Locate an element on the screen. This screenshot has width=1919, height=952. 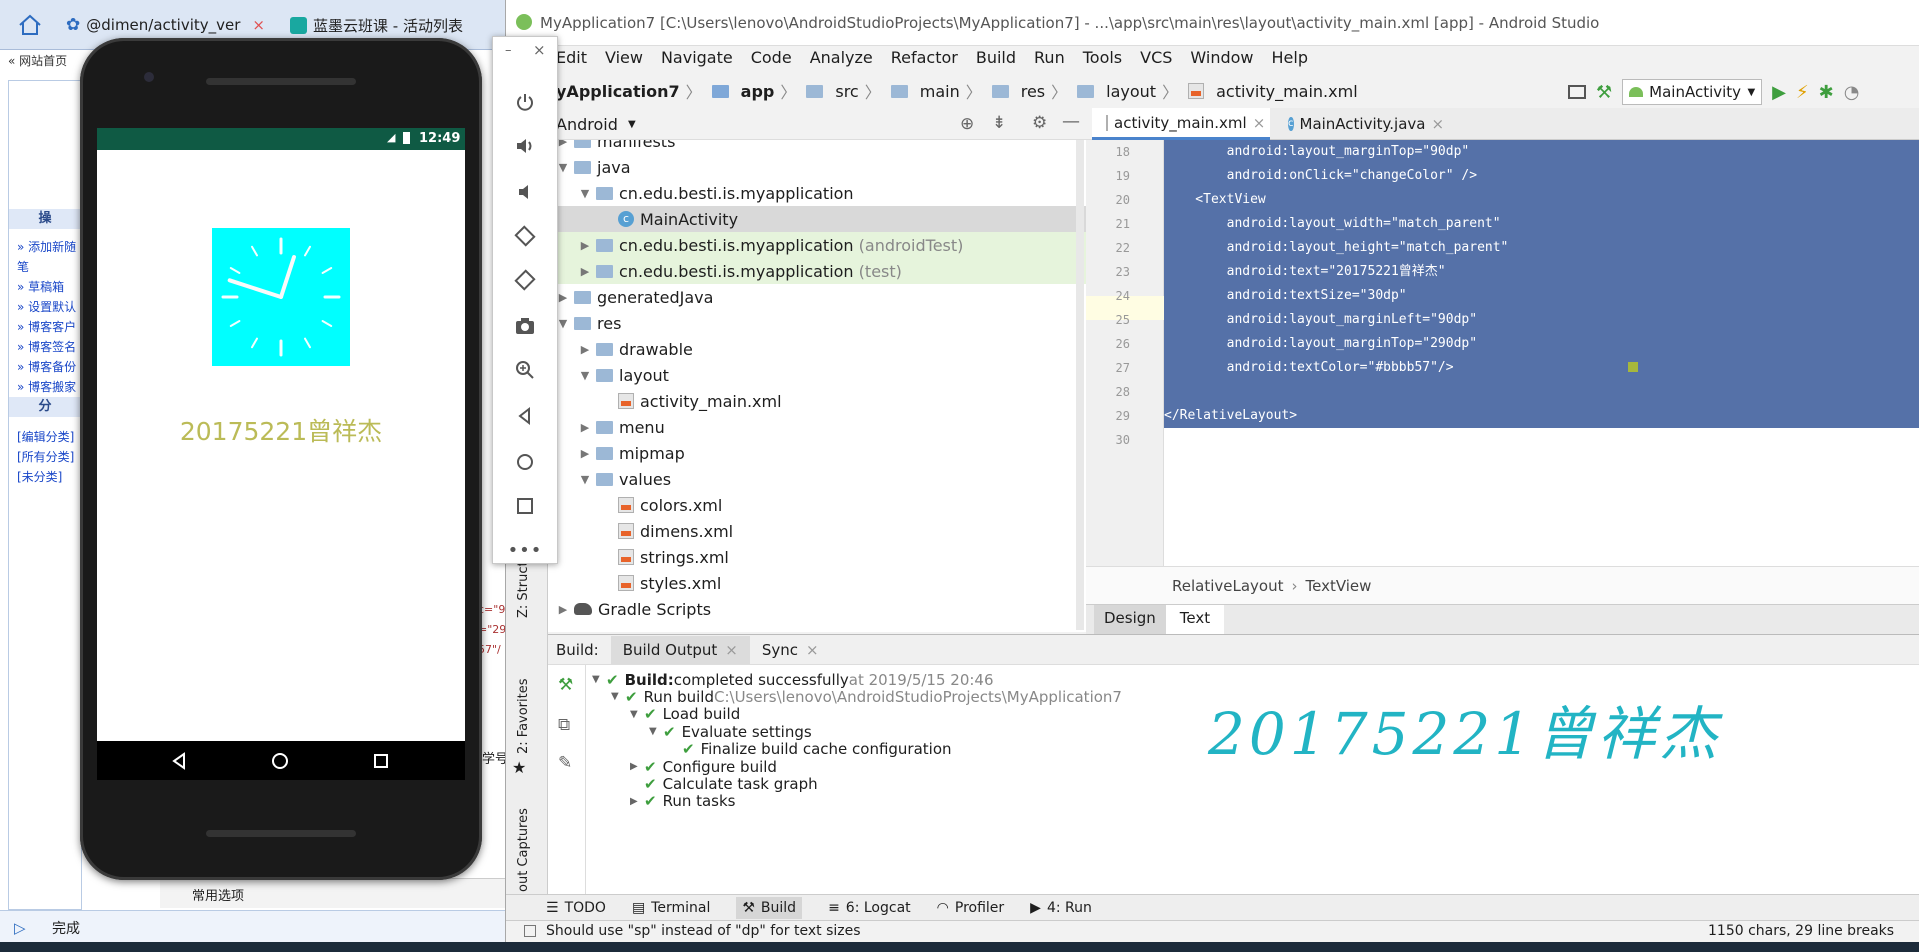
crumb-app: app is located at coordinates (758, 91).